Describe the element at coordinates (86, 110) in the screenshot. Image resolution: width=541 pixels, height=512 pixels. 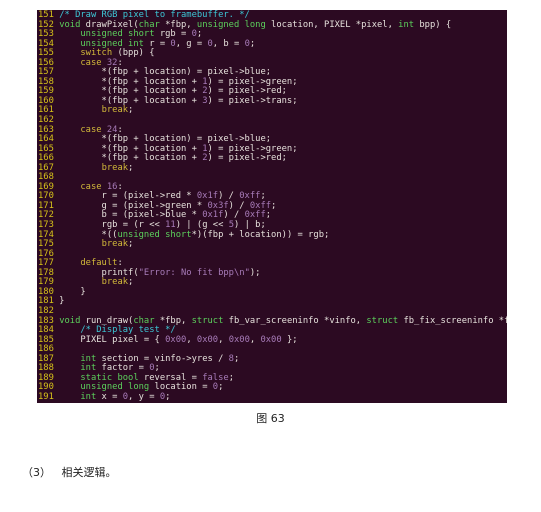
I see `code-line: 161 break;` at that location.